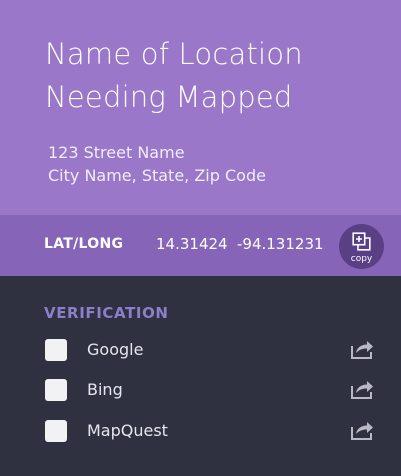  I want to click on address-line1: 123 Street Name, so click(116, 152).